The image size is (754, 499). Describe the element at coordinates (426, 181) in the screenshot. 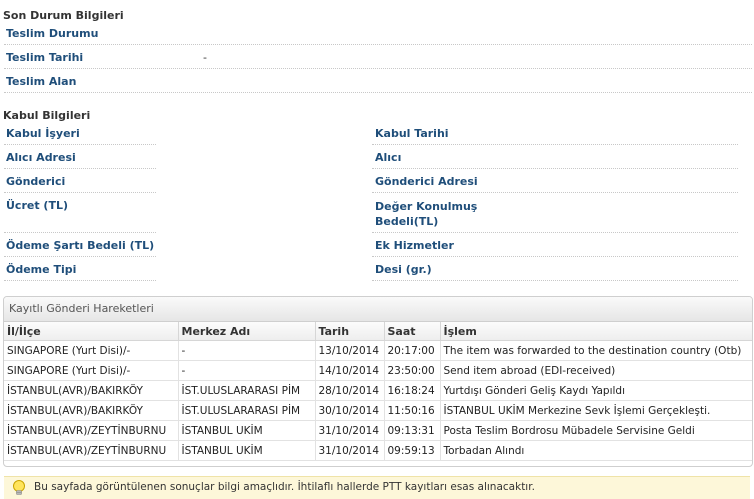

I see `gonderici-adresi-label: Gönderici Adresi` at that location.